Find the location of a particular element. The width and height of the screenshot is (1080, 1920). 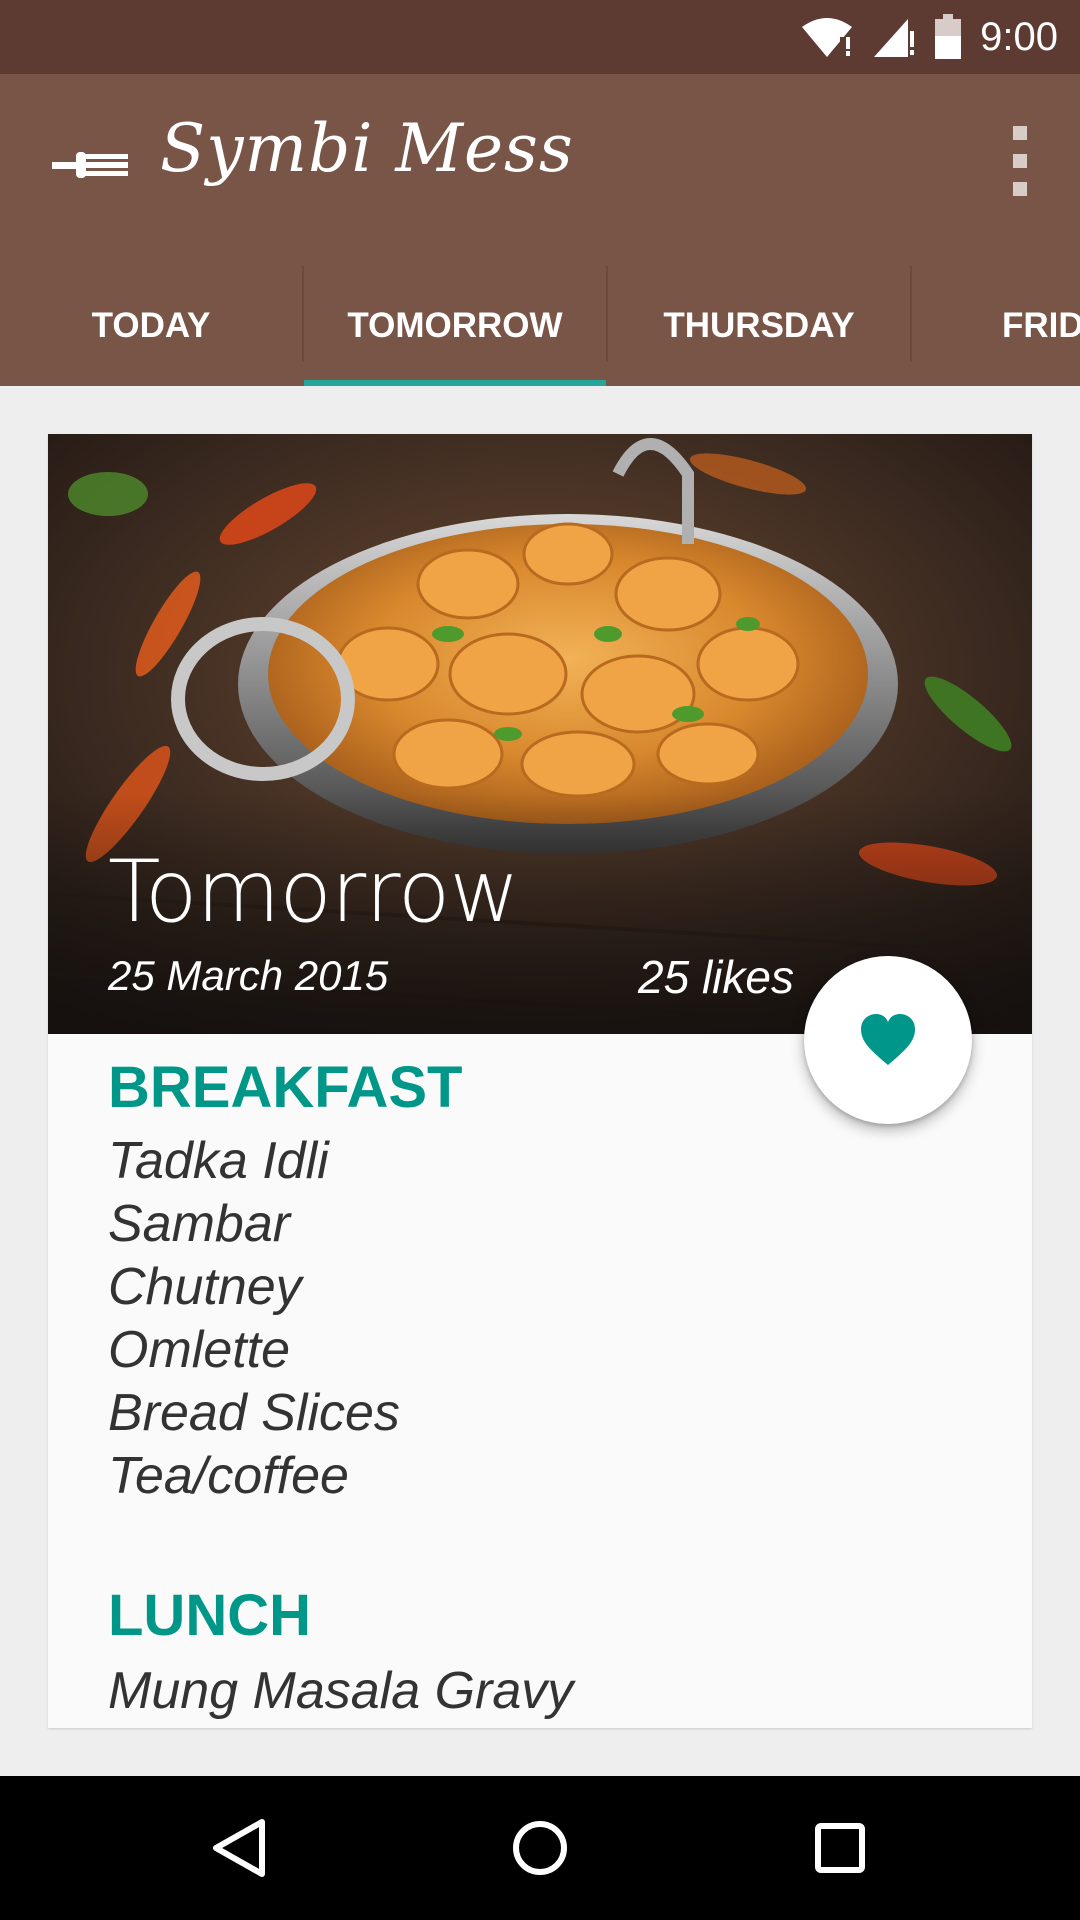

back-icon is located at coordinates (240, 1848).